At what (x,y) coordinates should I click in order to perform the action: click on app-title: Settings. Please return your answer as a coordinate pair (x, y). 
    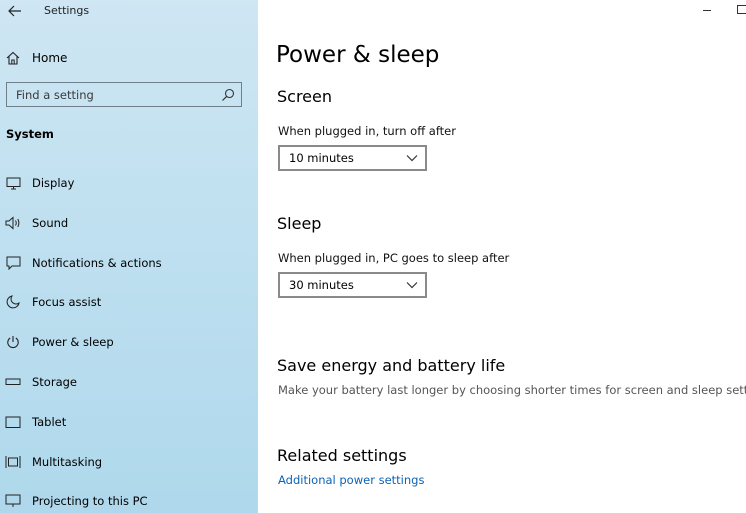
    Looking at the image, I should click on (67, 10).